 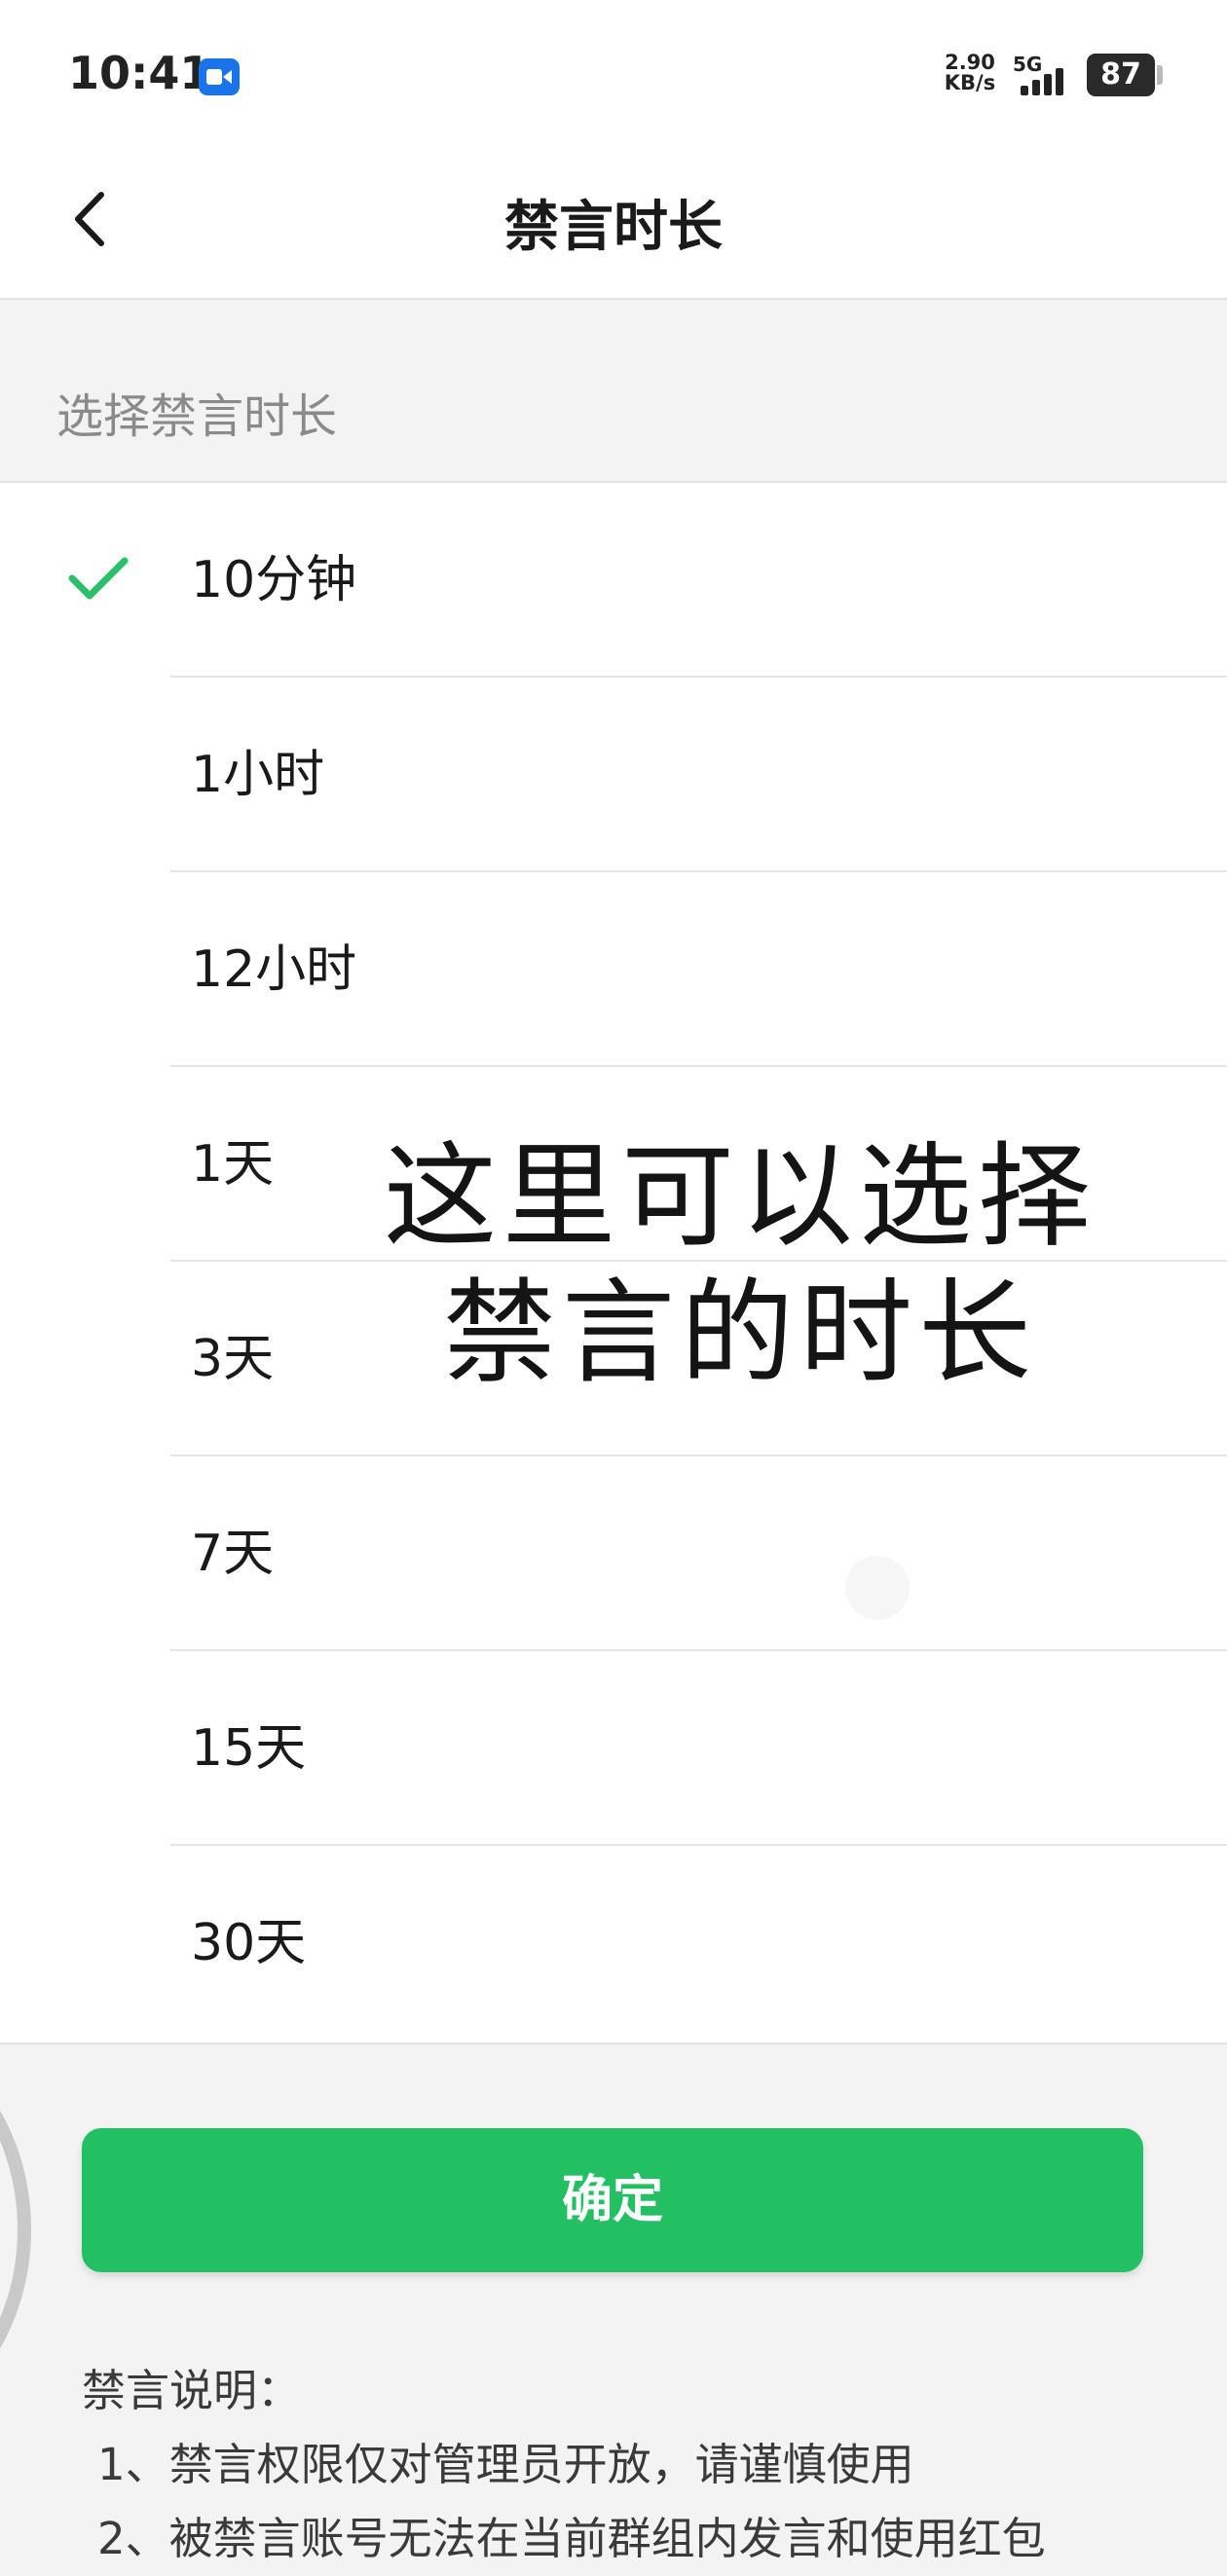 I want to click on duration-option-12hours: 12小时, so click(x=613, y=969).